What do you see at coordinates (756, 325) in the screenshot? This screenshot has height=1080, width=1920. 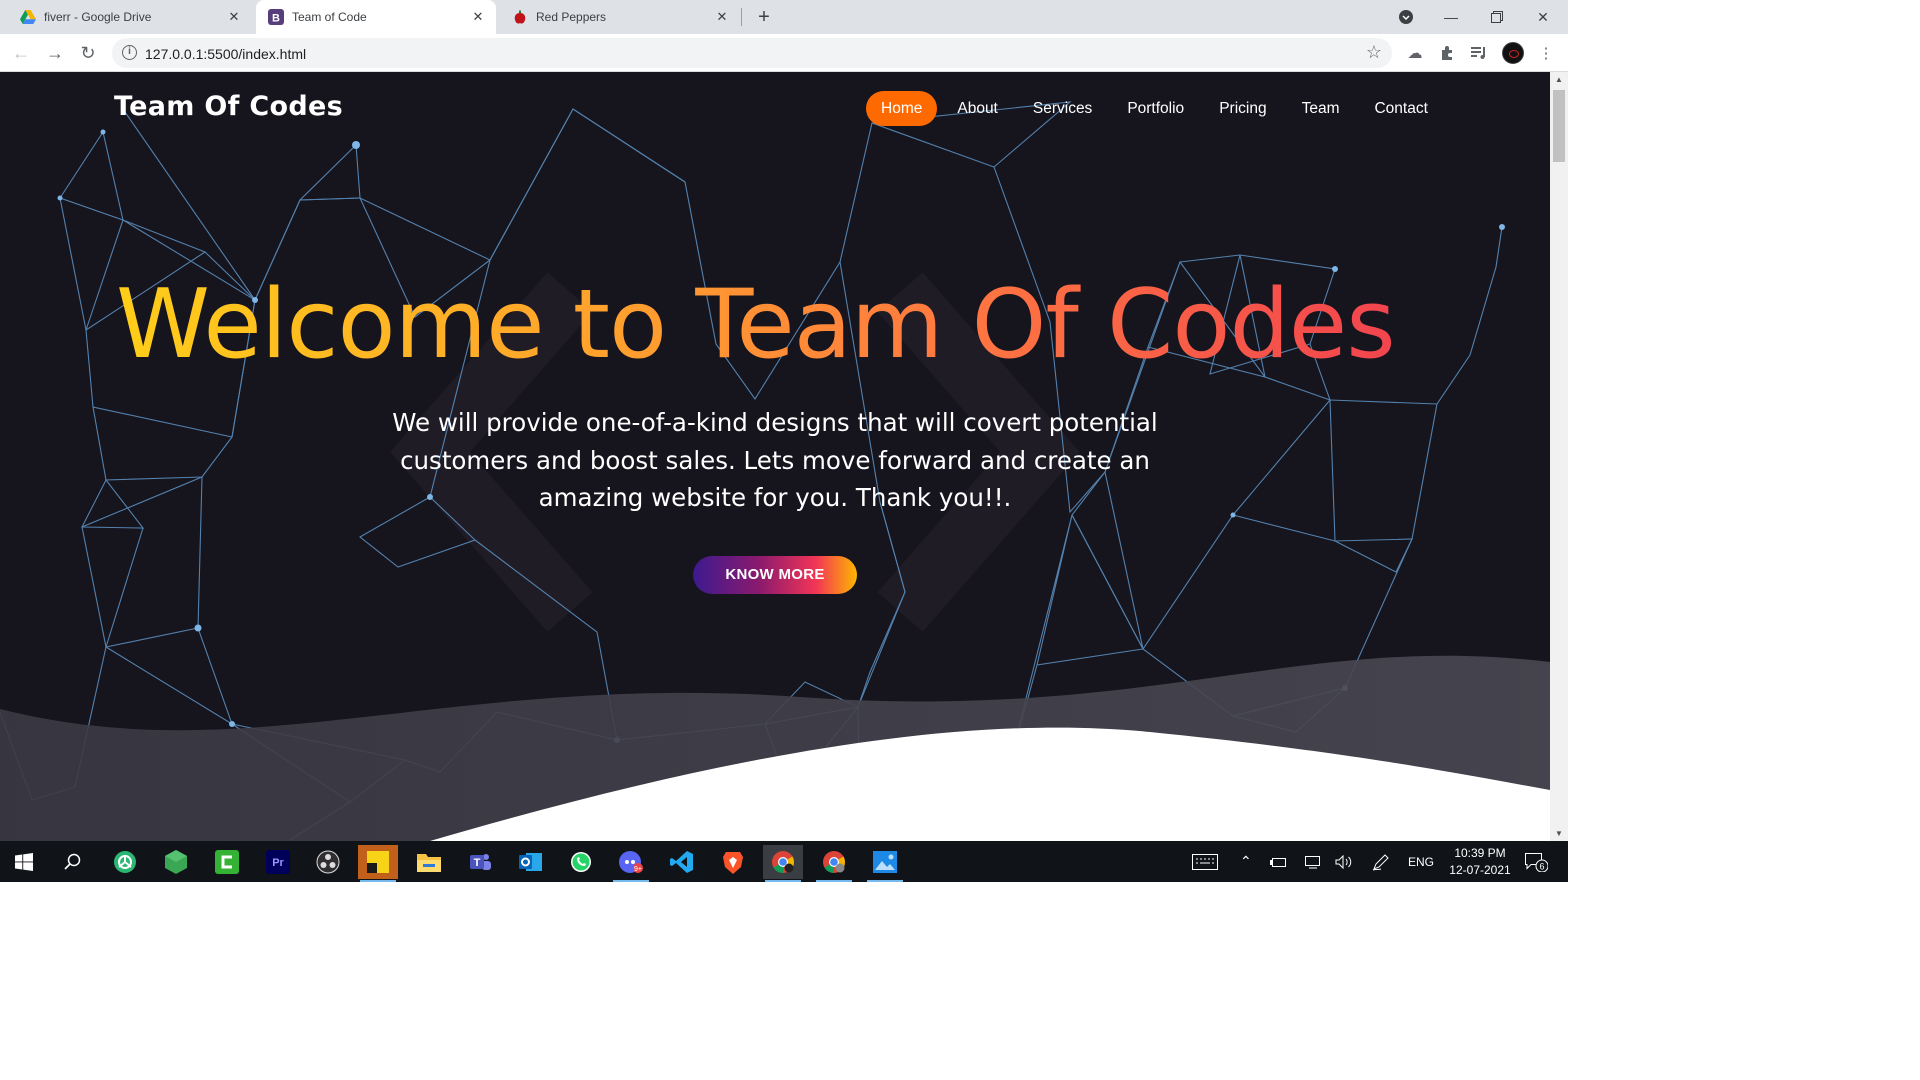 I see `hero-title: Welcome to Team Of Codes` at bounding box center [756, 325].